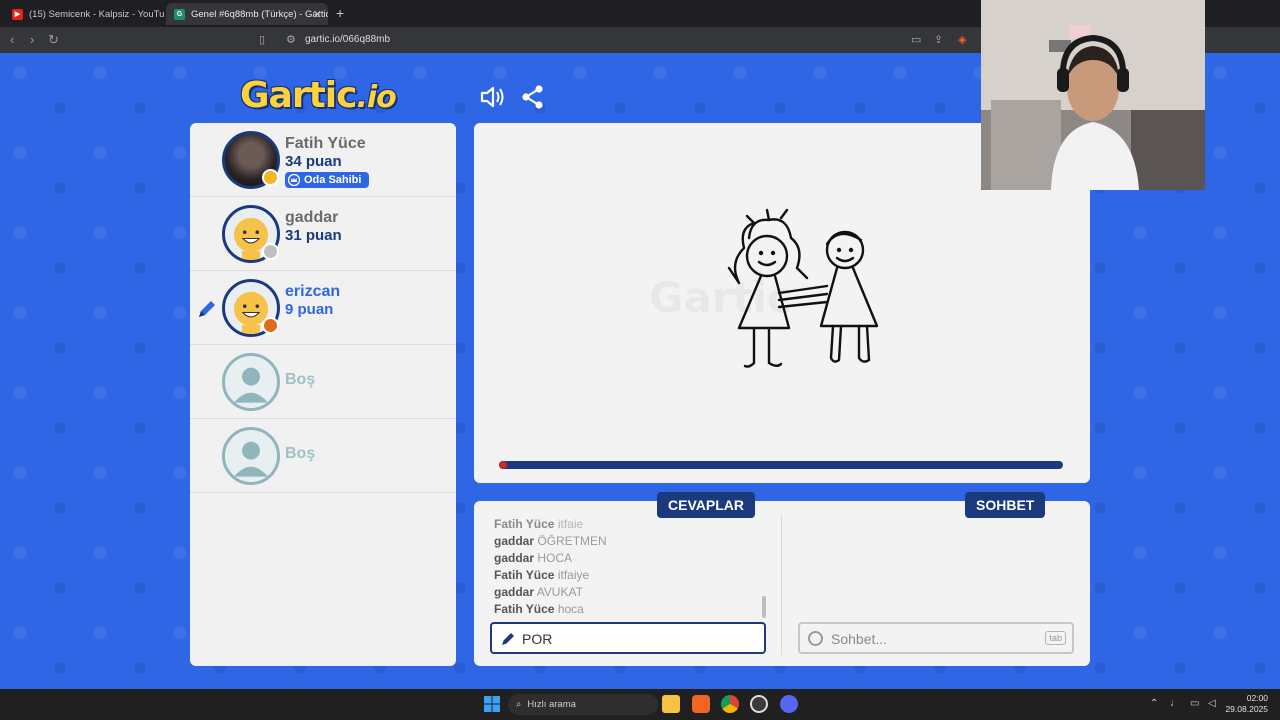  Describe the element at coordinates (542, 575) in the screenshot. I see `answer-item: Fatih Yüce itfaiye` at that location.